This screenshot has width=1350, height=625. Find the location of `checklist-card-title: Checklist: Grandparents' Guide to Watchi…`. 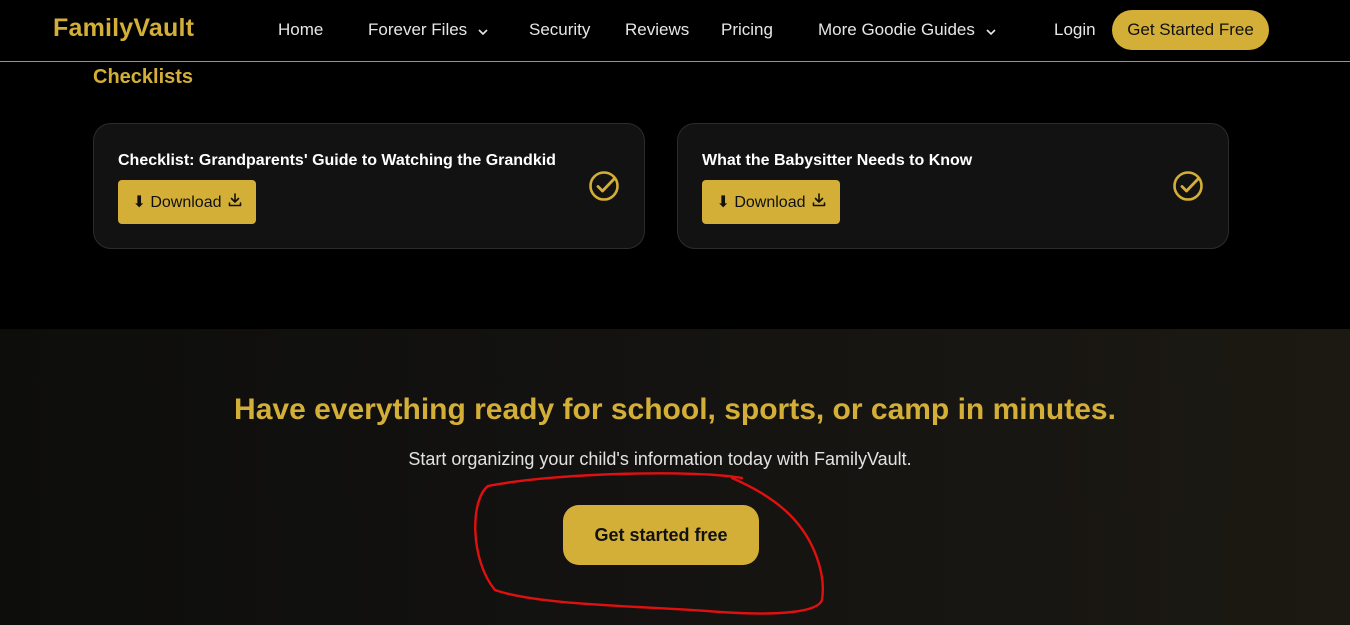

checklist-card-title: Checklist: Grandparents' Guide to Watchi… is located at coordinates (337, 160).